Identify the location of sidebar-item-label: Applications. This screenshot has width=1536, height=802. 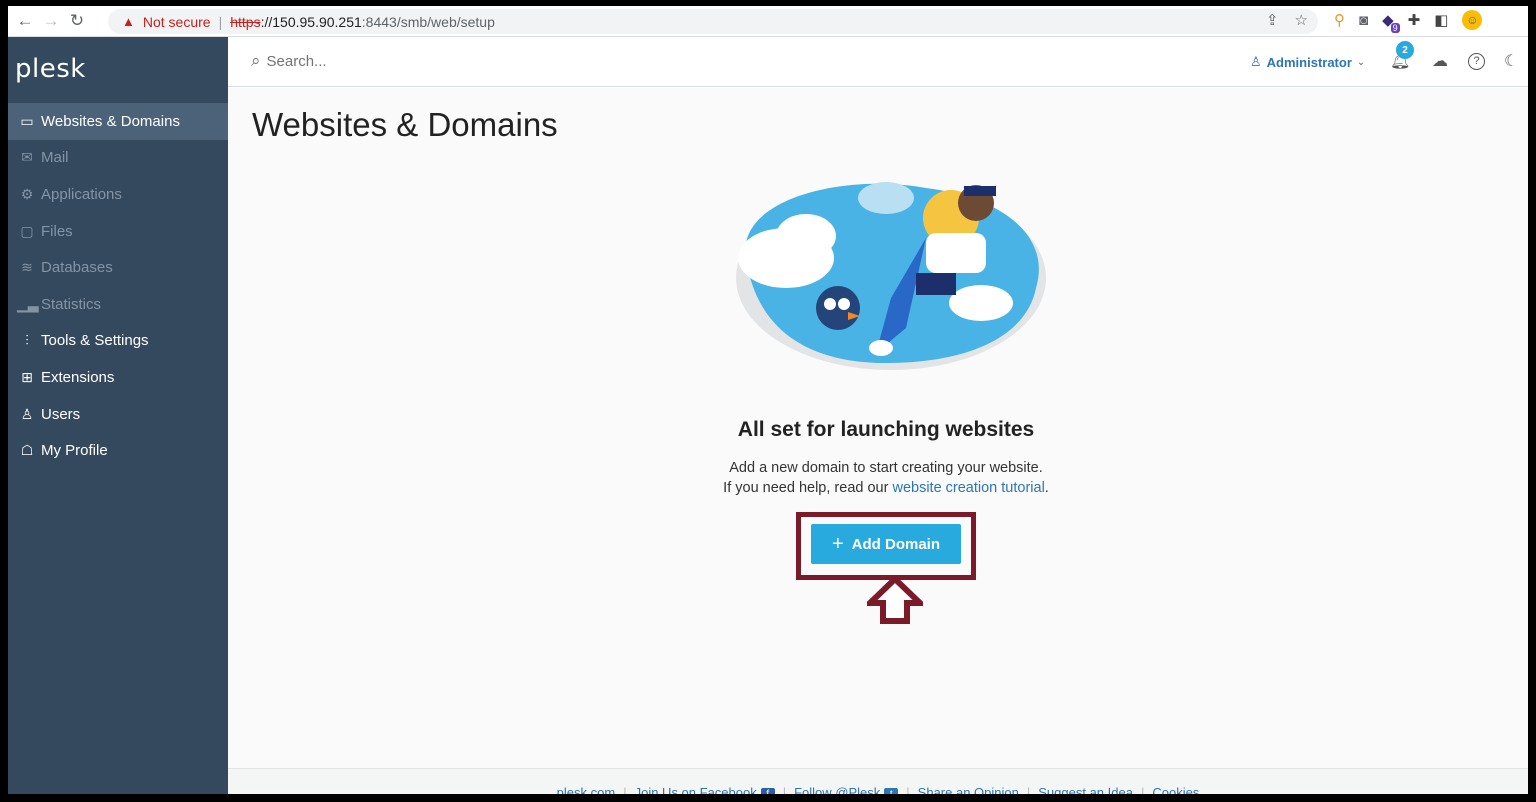
(81, 194).